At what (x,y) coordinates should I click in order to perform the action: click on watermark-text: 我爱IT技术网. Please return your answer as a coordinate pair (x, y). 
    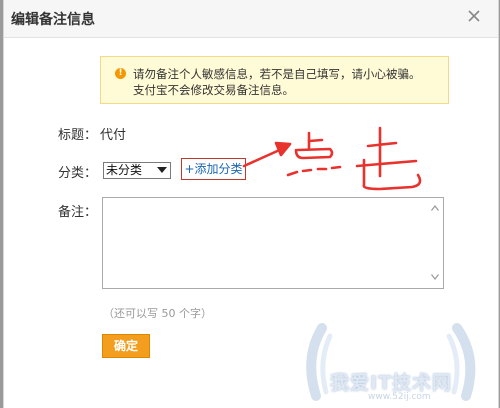
    Looking at the image, I should click on (391, 383).